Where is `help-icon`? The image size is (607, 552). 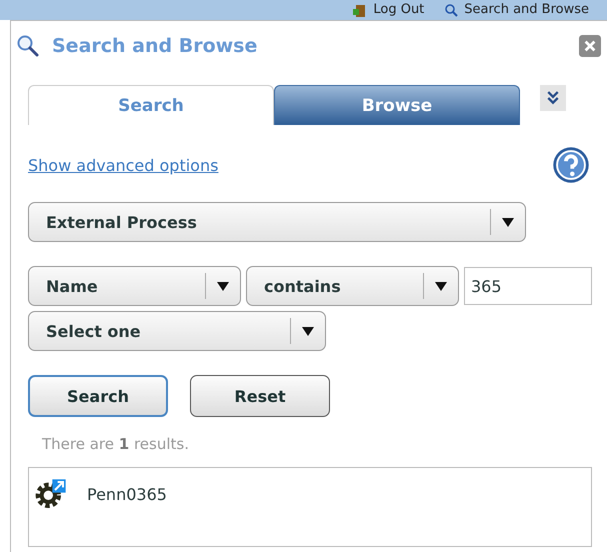 help-icon is located at coordinates (571, 165).